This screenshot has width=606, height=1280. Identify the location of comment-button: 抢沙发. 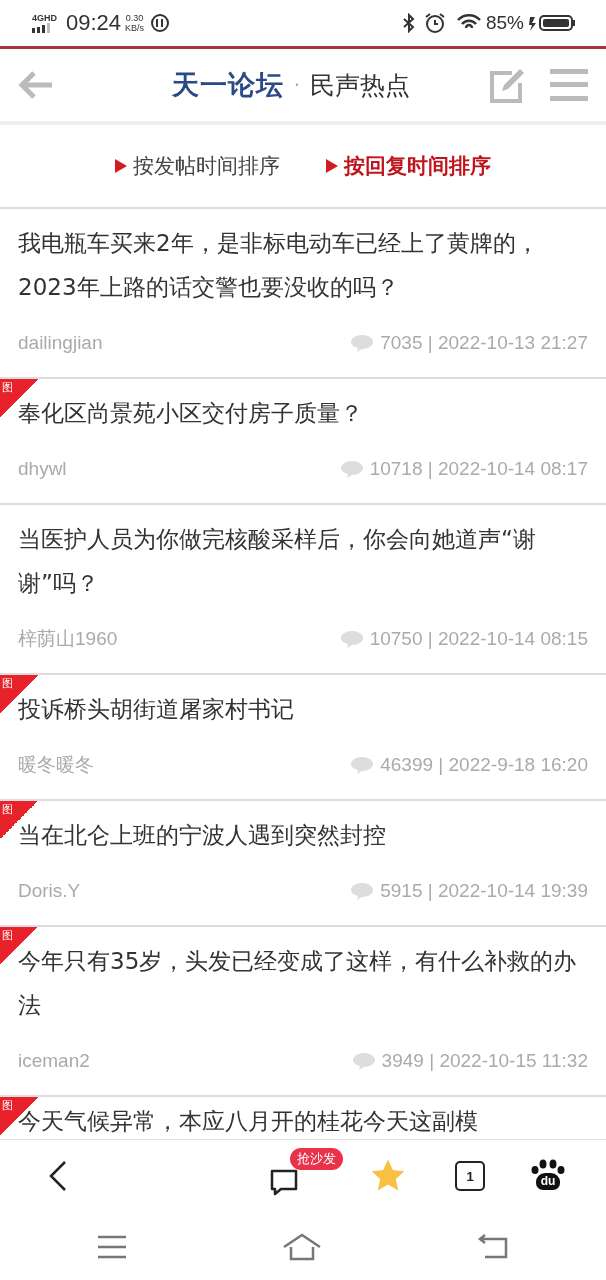
(302, 1176).